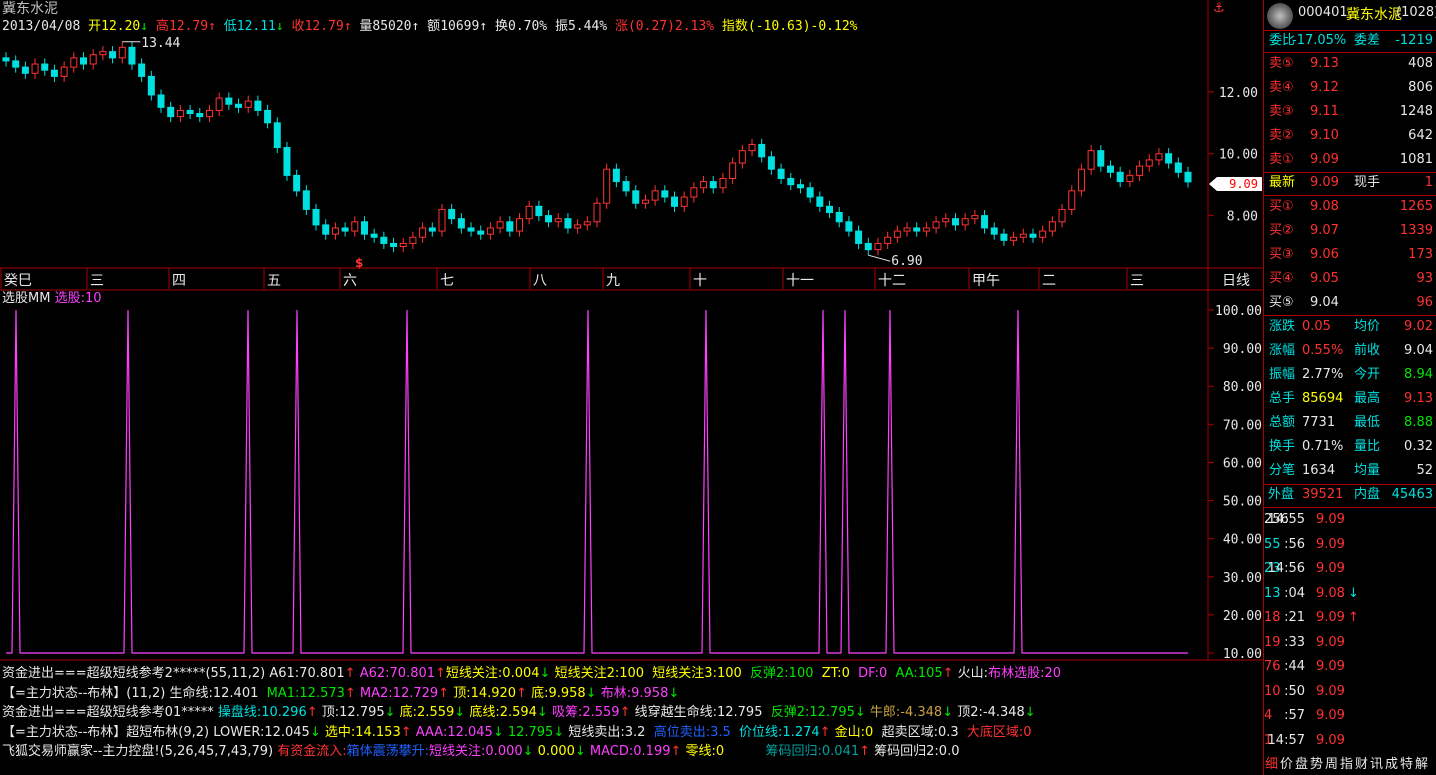  Describe the element at coordinates (1424, 470) in the screenshot. I see `stat-value: 52` at that location.